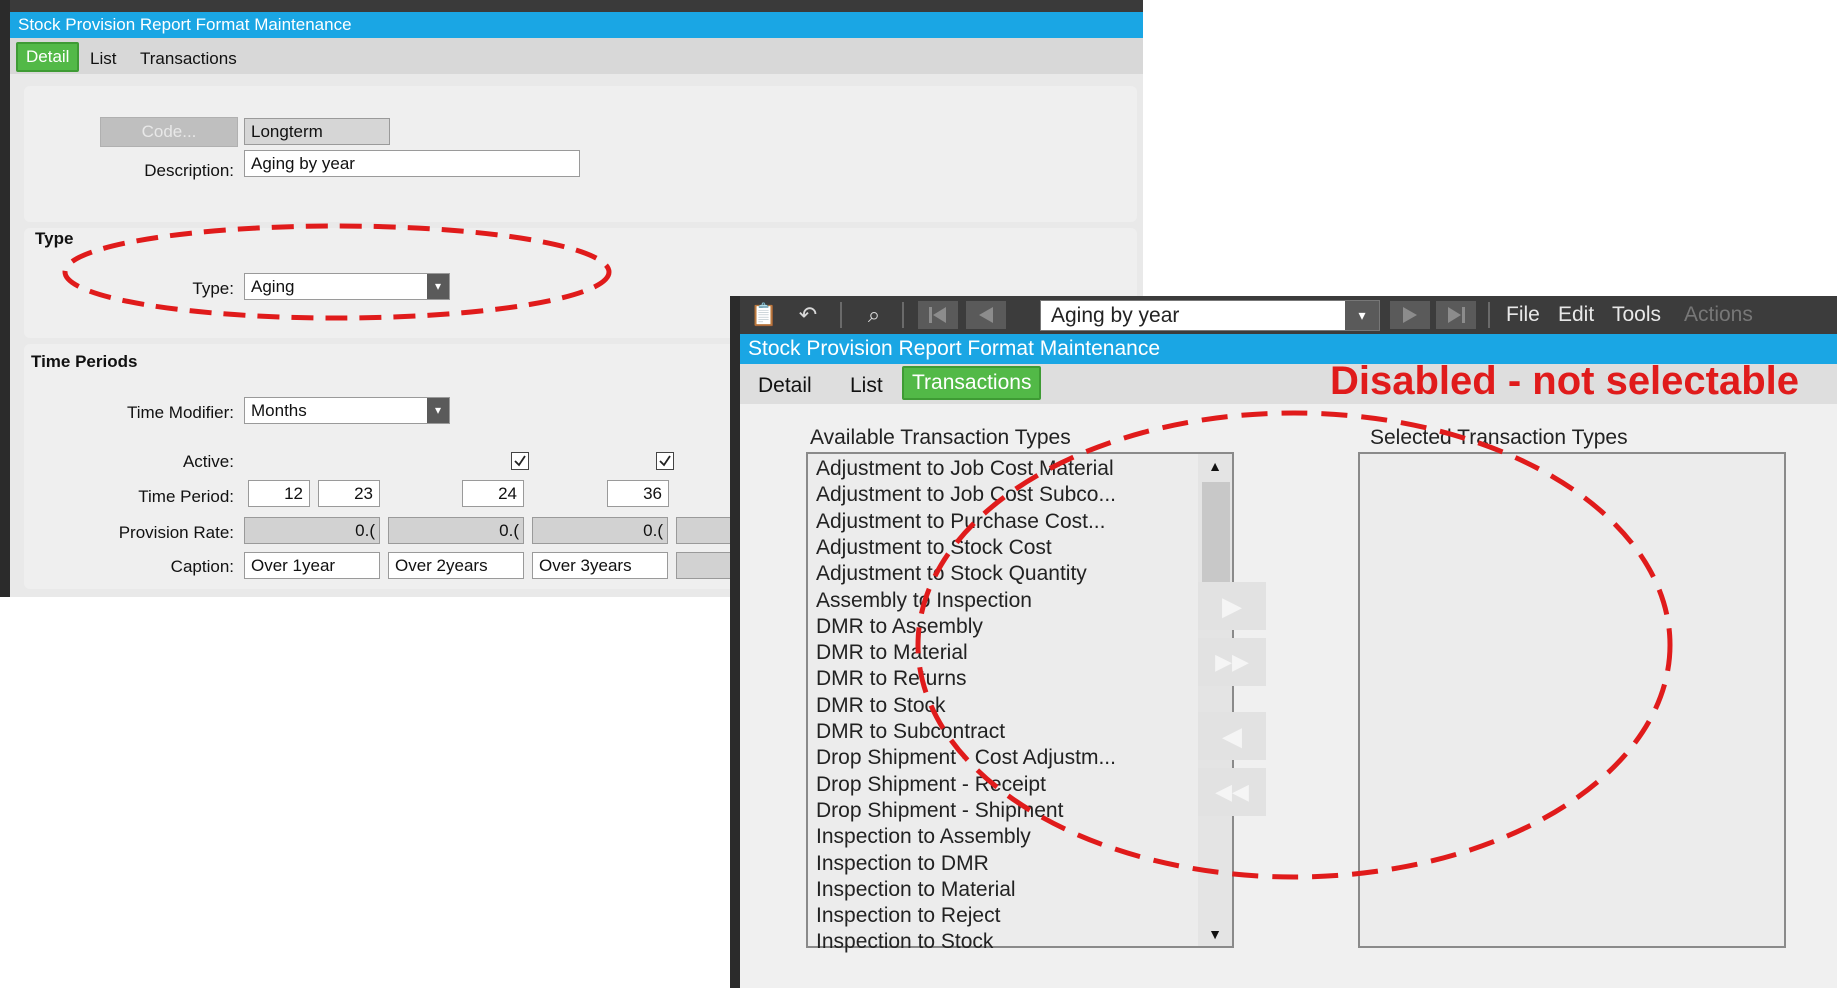  Describe the element at coordinates (1210, 315) in the screenshot. I see `record-selector: Aging by year ▾` at that location.